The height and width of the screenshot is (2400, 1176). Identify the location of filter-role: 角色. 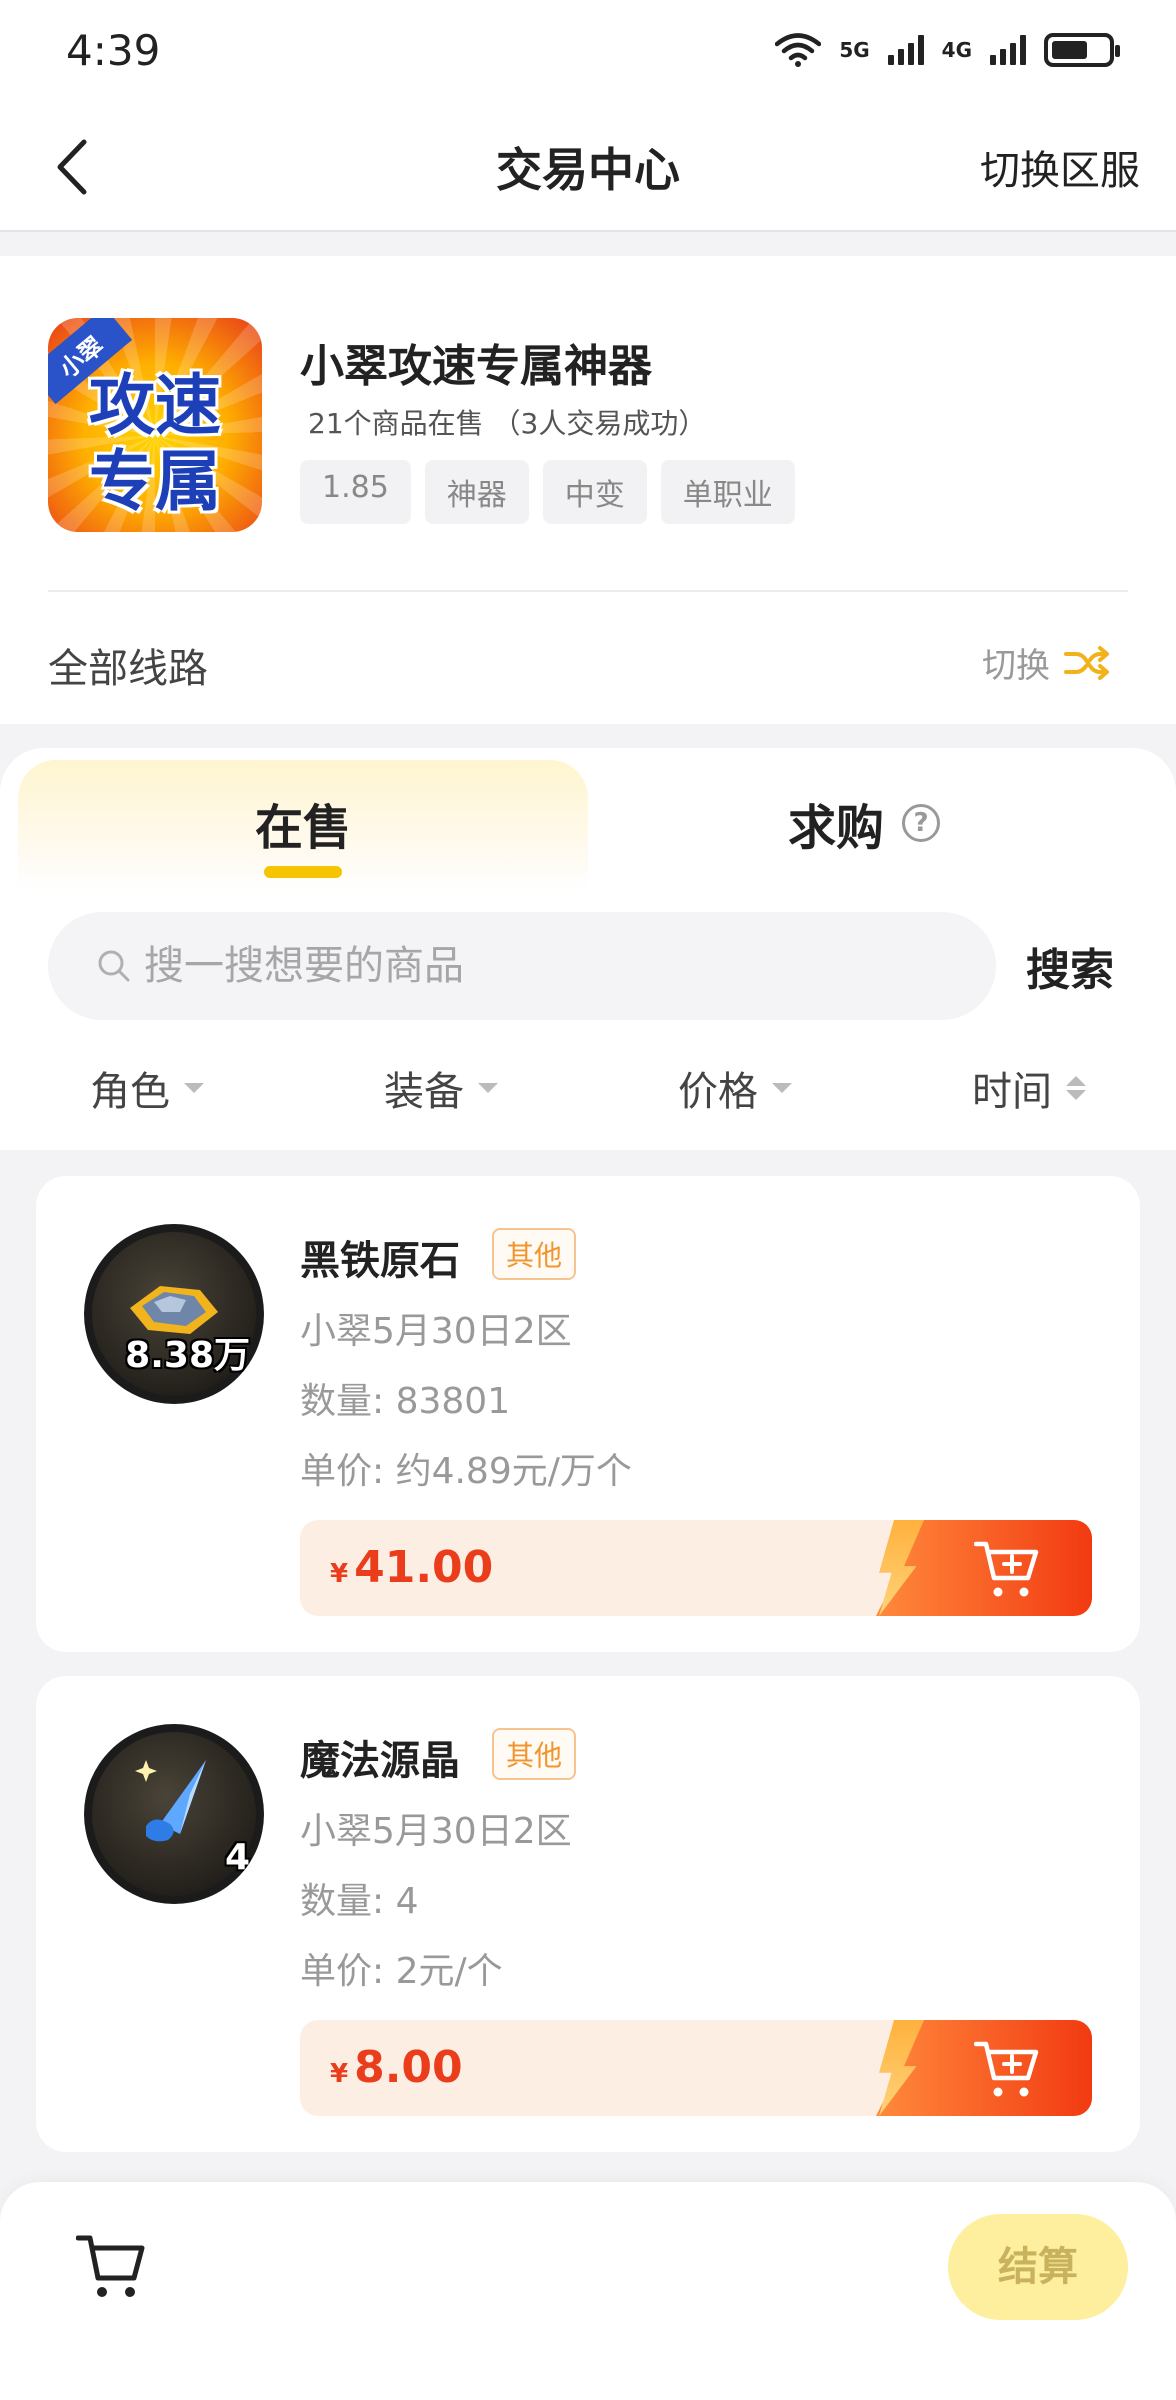
(147, 1088).